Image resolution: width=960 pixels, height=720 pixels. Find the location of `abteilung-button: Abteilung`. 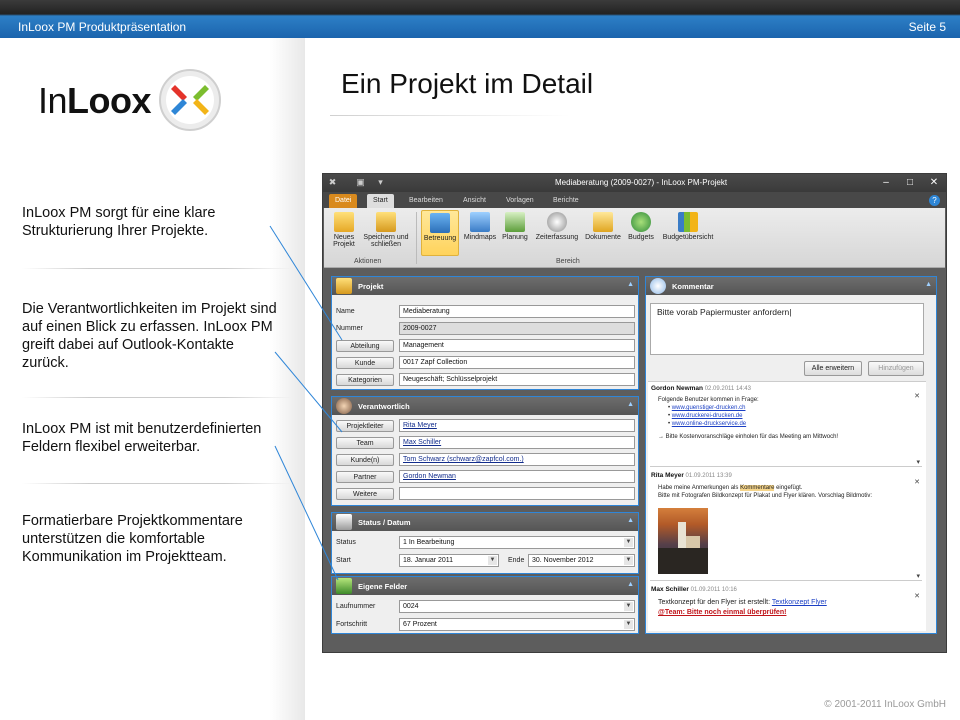

abteilung-button: Abteilung is located at coordinates (365, 346).